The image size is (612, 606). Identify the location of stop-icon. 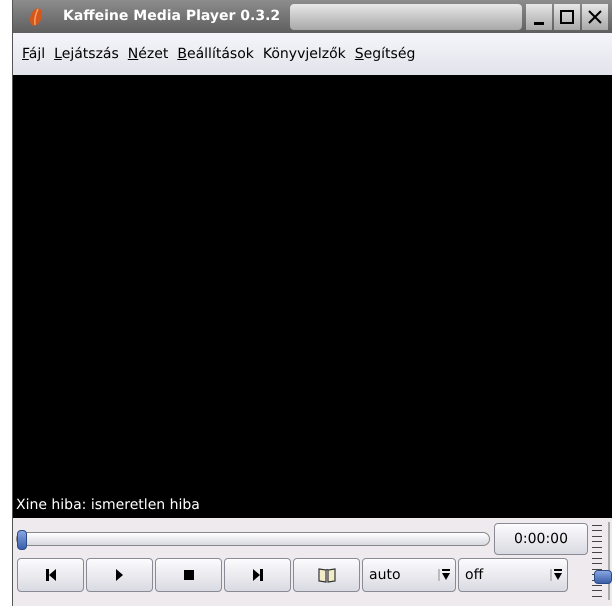
(189, 575).